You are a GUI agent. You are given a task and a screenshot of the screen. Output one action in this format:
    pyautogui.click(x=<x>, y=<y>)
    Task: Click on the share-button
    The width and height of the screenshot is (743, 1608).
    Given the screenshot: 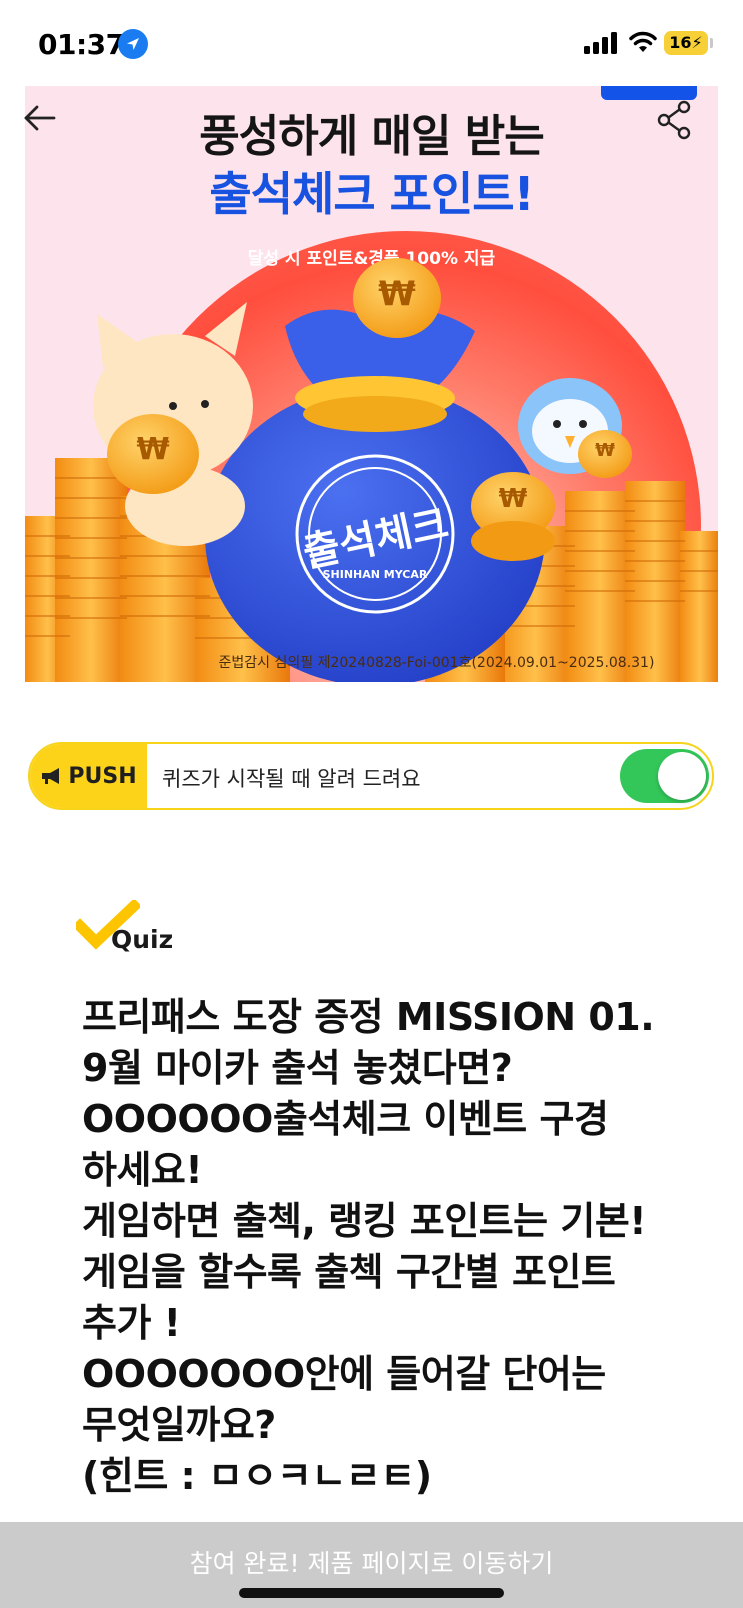 What is the action you would take?
    pyautogui.click(x=674, y=120)
    